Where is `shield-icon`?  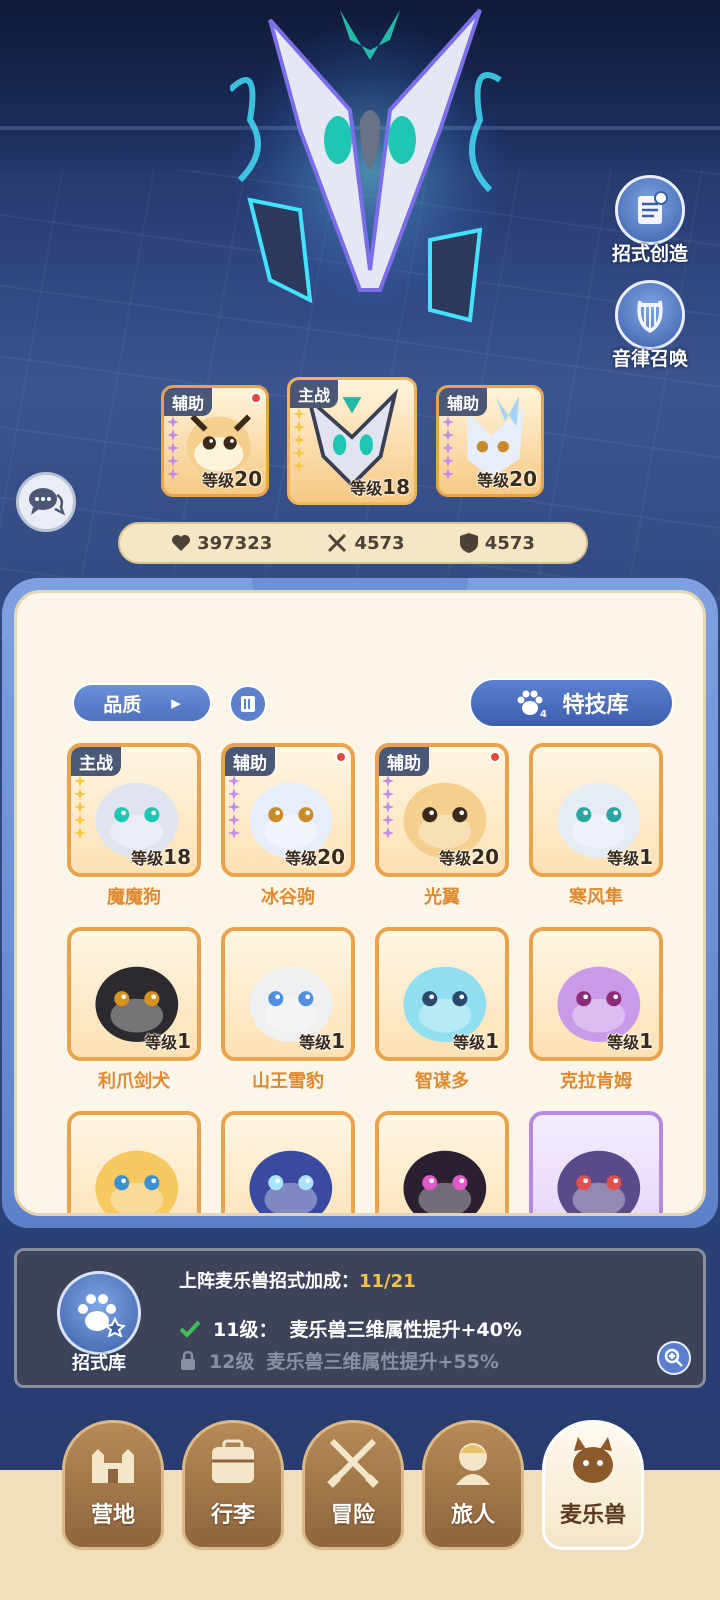 shield-icon is located at coordinates (468, 543).